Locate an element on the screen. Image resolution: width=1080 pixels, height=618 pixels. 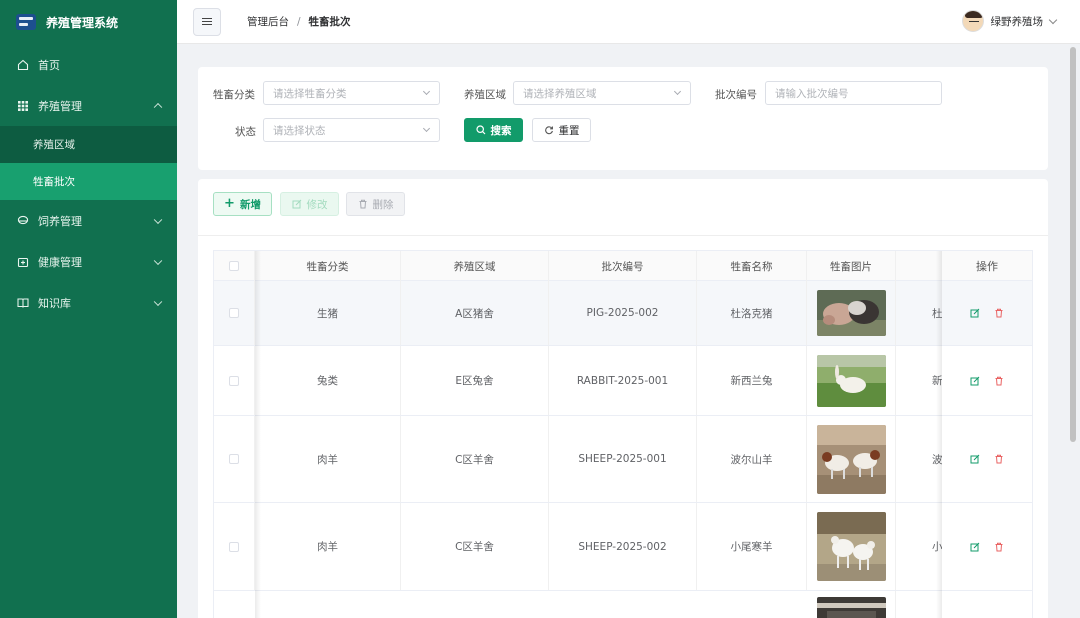
menu-toggle-button is located at coordinates (207, 21).